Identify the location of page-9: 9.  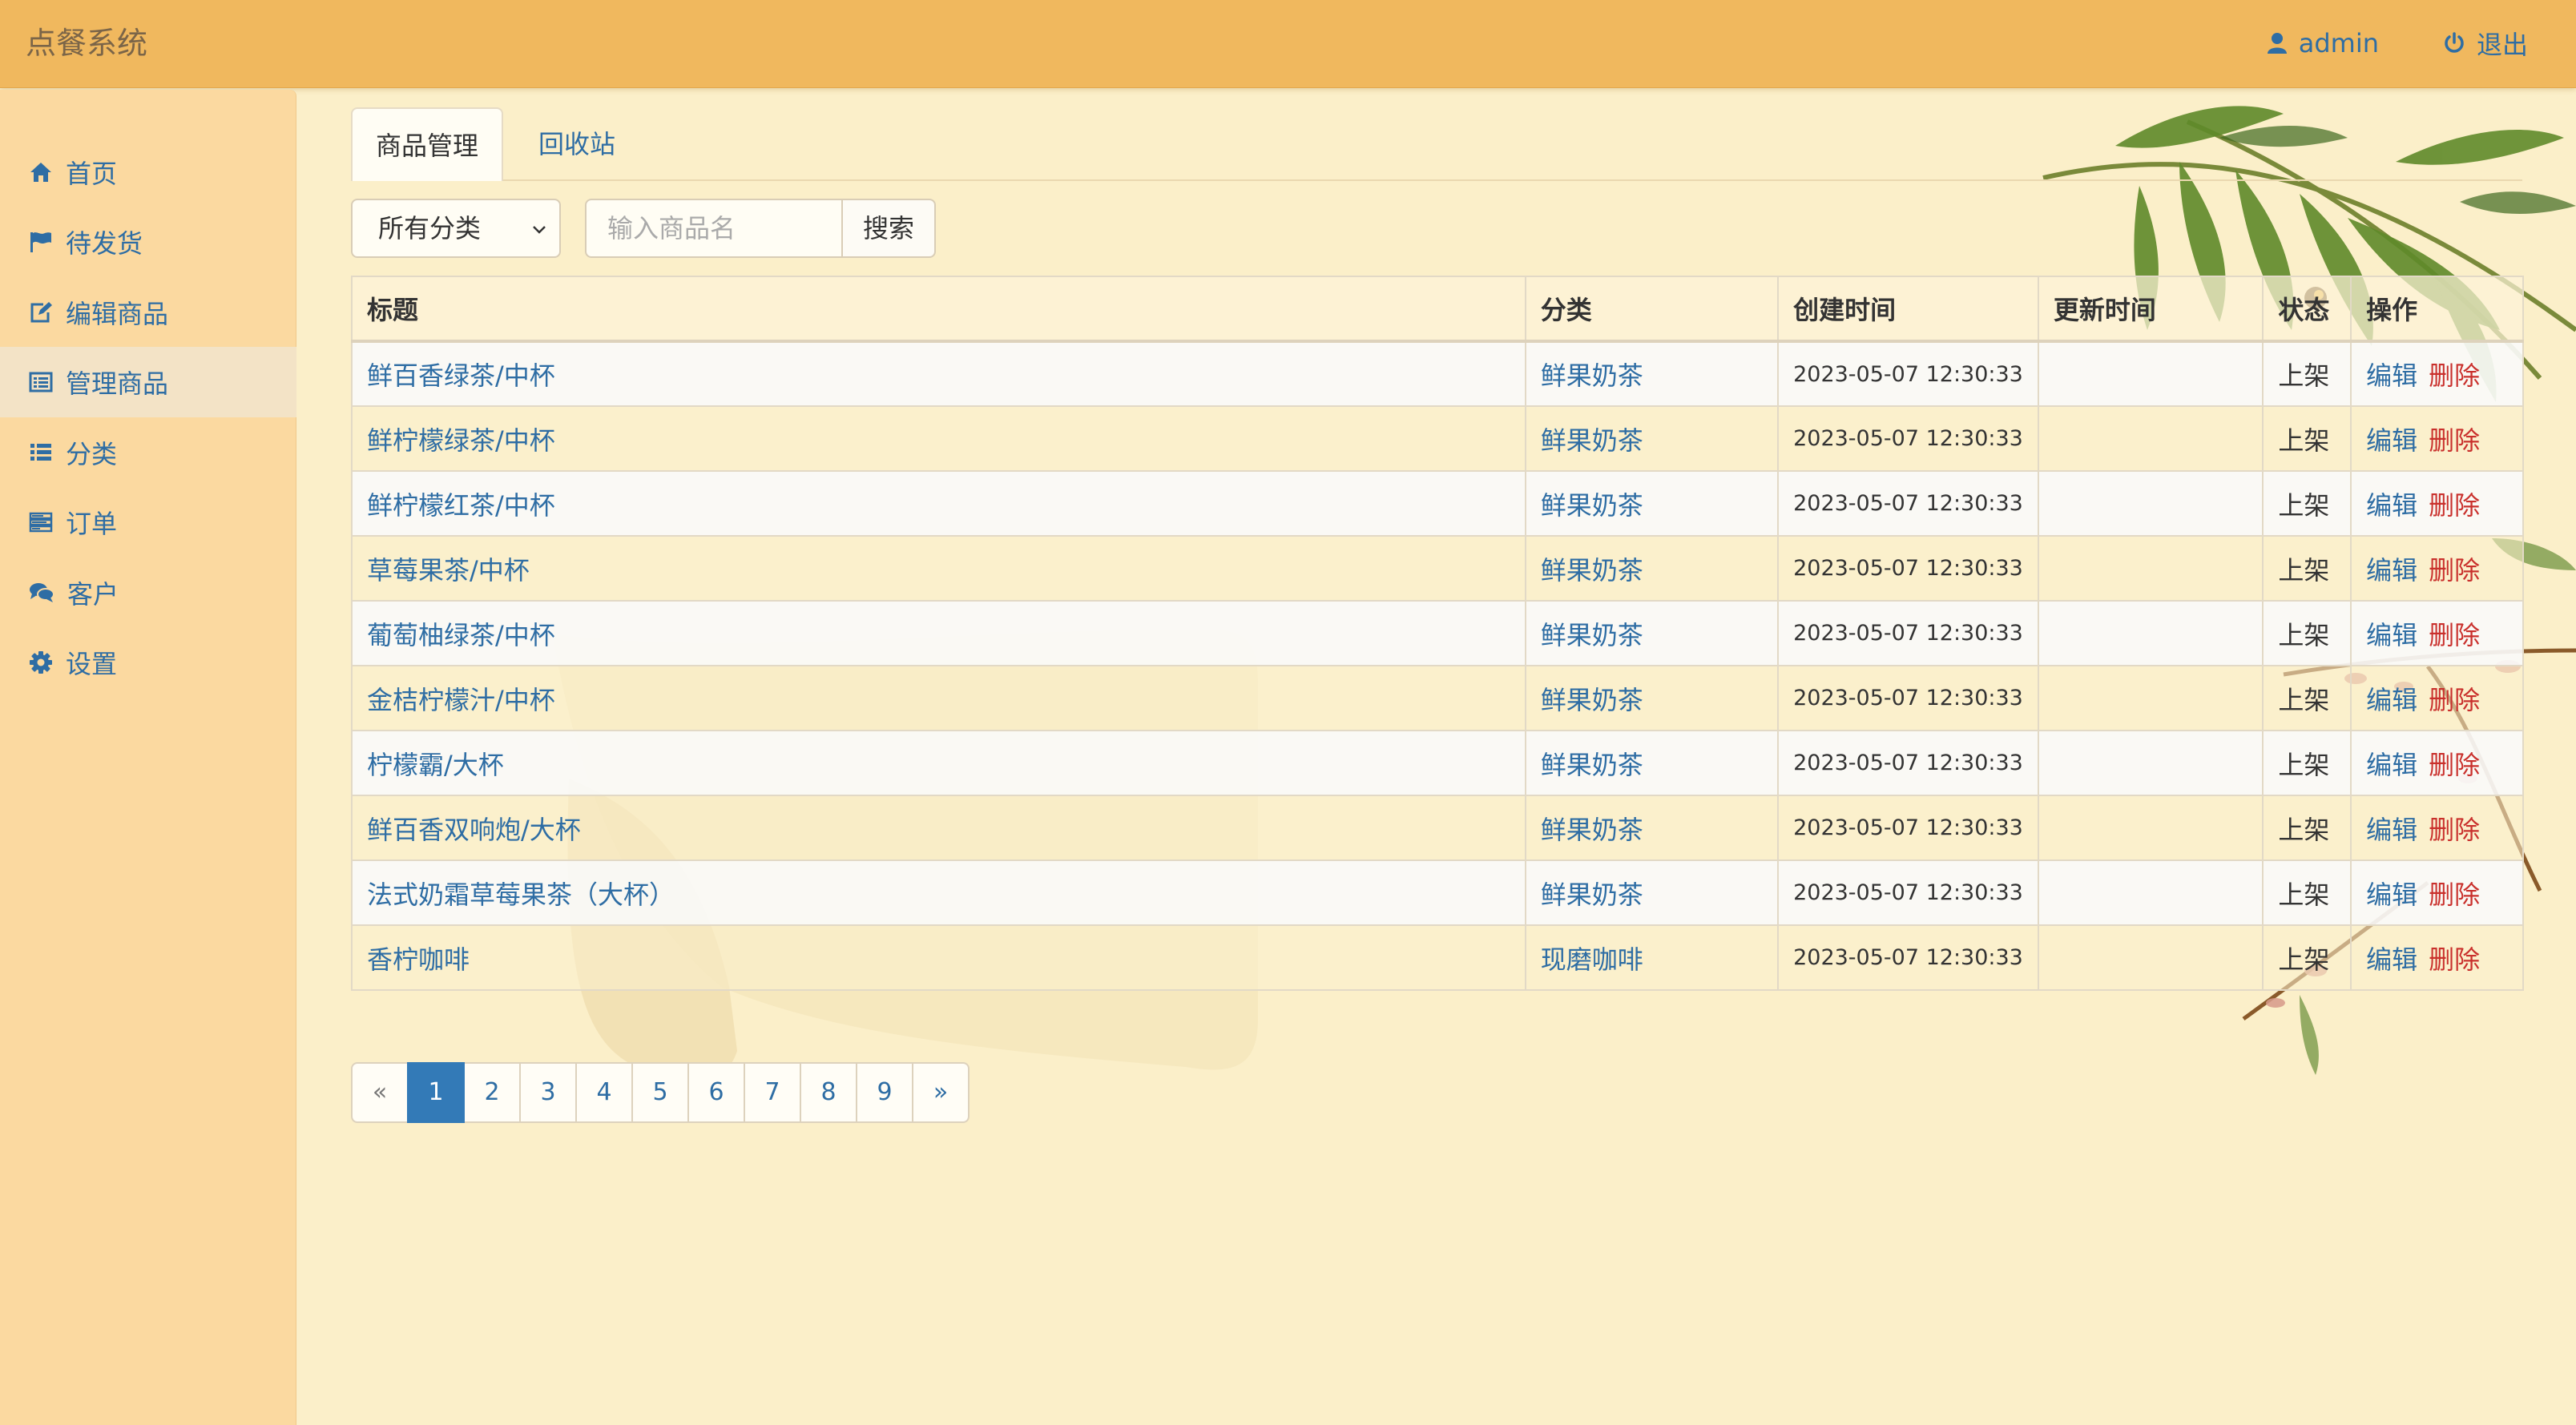
(884, 1092).